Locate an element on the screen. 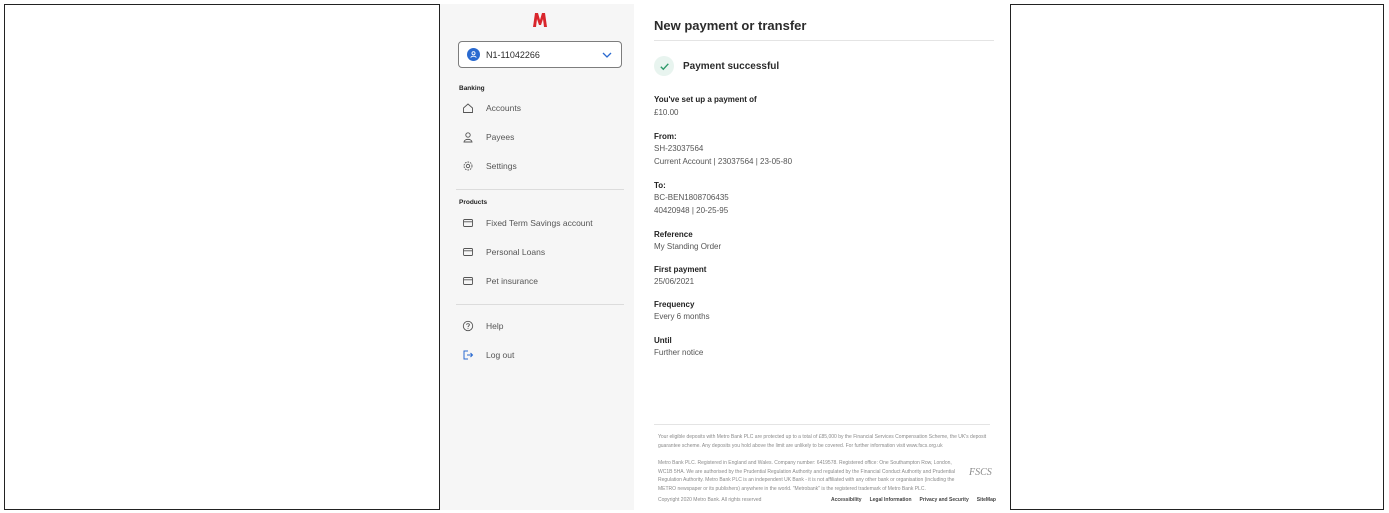  sidebar-item-label: Personal Loans is located at coordinates (516, 252).